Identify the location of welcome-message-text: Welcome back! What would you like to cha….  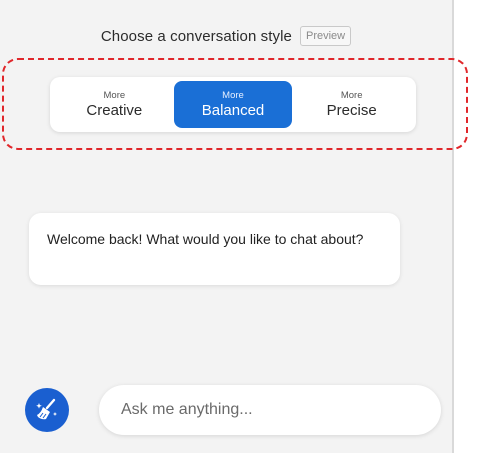
(205, 239).